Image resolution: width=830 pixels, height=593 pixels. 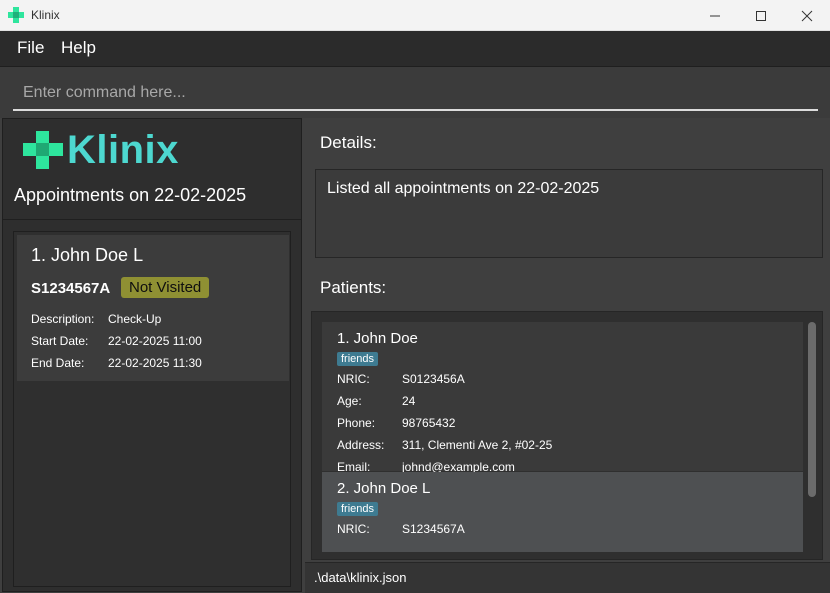 What do you see at coordinates (376, 401) in the screenshot?
I see `patient-age-row: Age: 24` at bounding box center [376, 401].